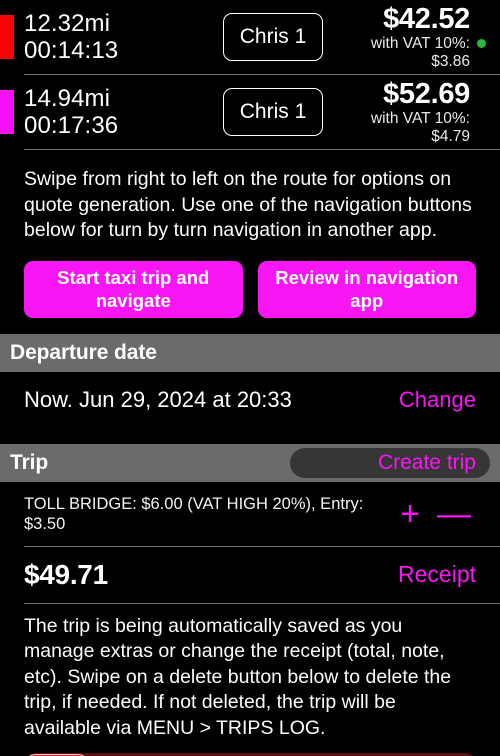 This screenshot has height=756, width=500. I want to click on remove-extra-icon: —, so click(454, 514).